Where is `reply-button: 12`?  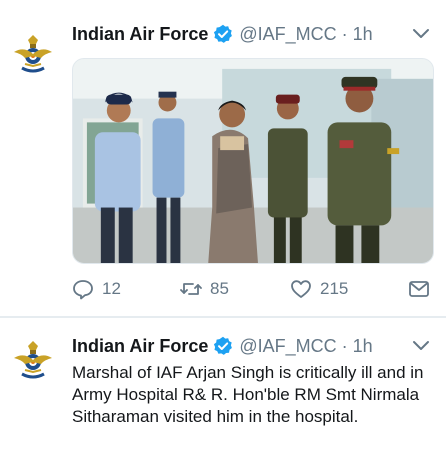 reply-button: 12 is located at coordinates (96, 289).